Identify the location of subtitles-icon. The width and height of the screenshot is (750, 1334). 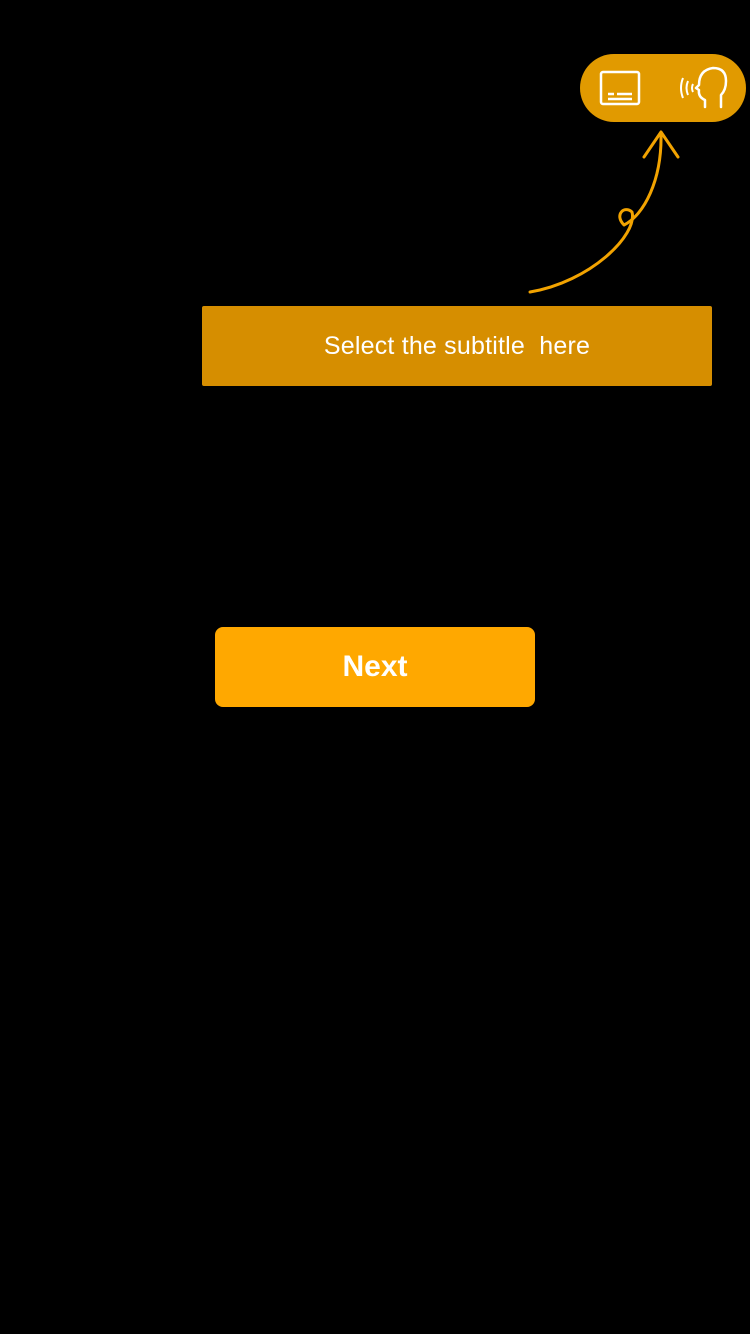
(620, 88).